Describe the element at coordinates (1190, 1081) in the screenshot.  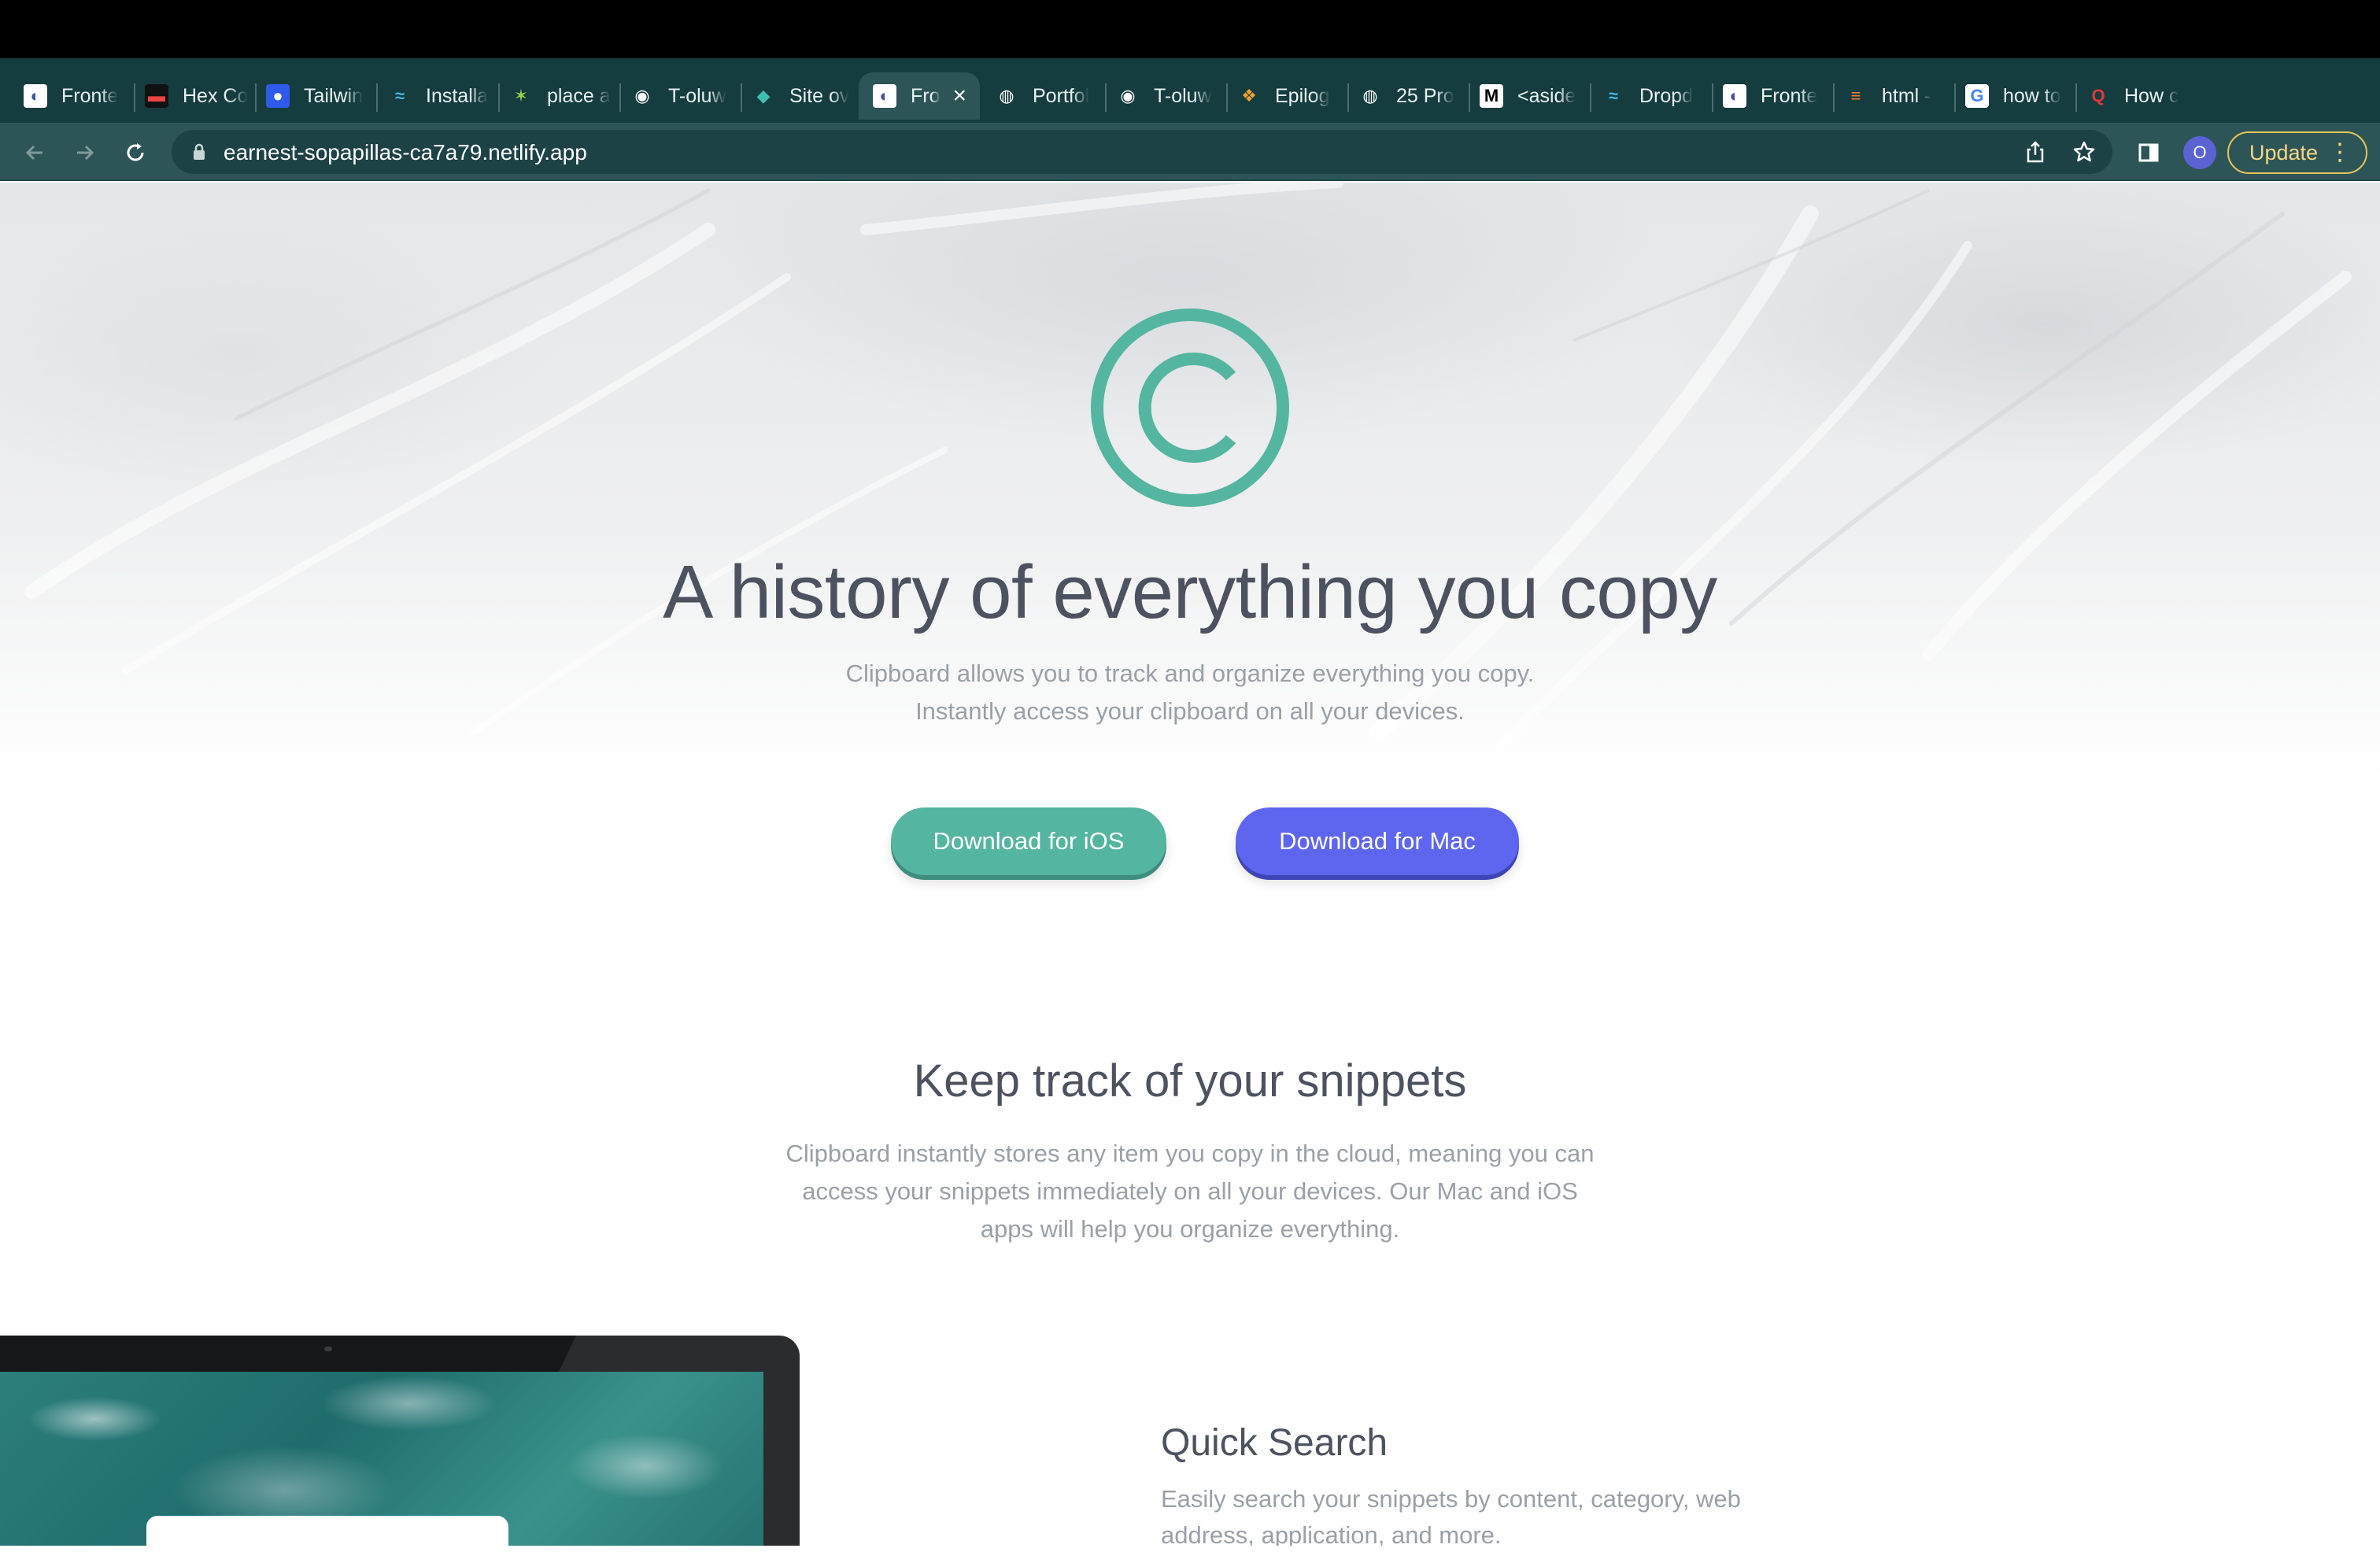
I see `snippets-title: Keep track of your snippets` at that location.